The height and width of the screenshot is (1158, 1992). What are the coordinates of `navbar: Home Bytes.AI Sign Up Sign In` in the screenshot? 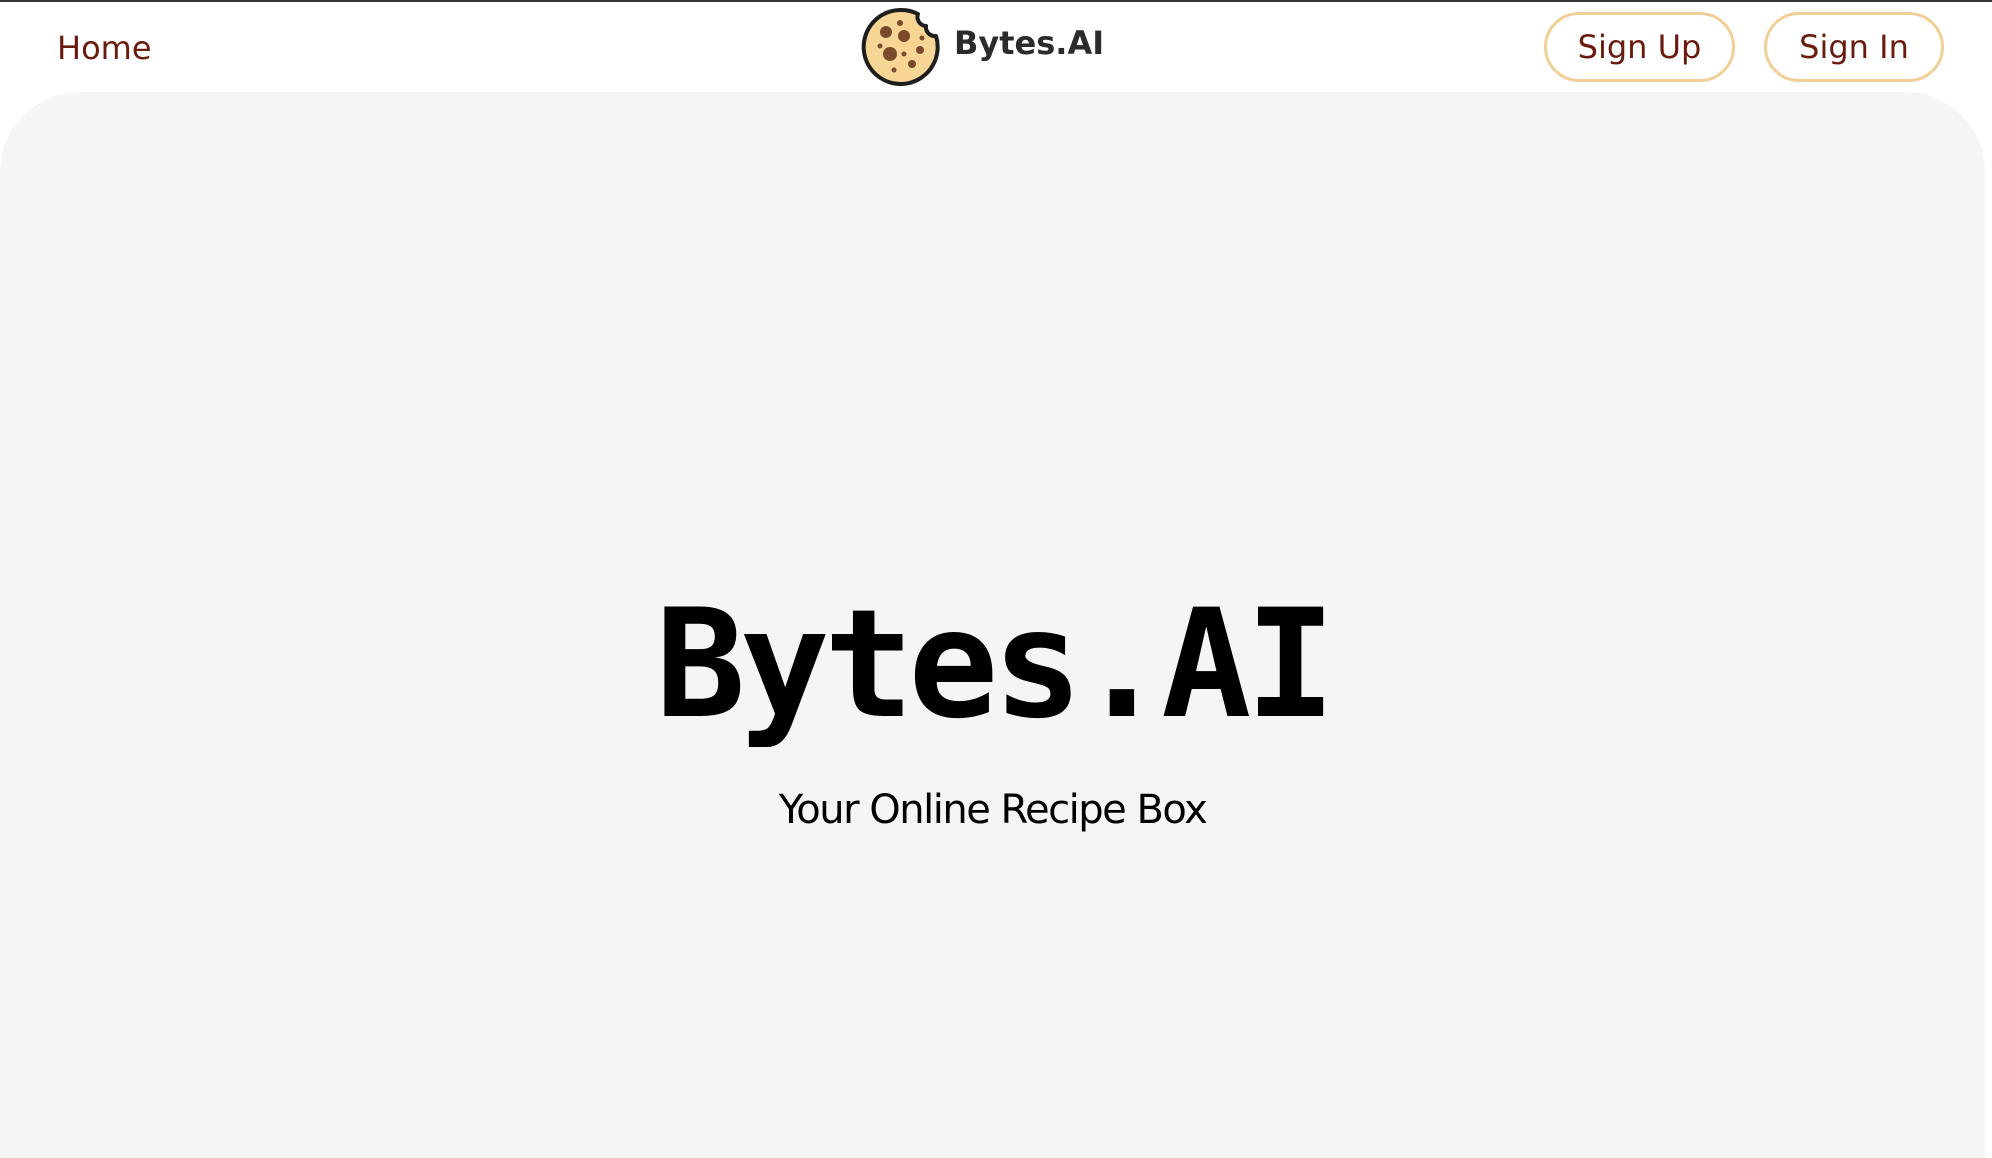 It's located at (996, 47).